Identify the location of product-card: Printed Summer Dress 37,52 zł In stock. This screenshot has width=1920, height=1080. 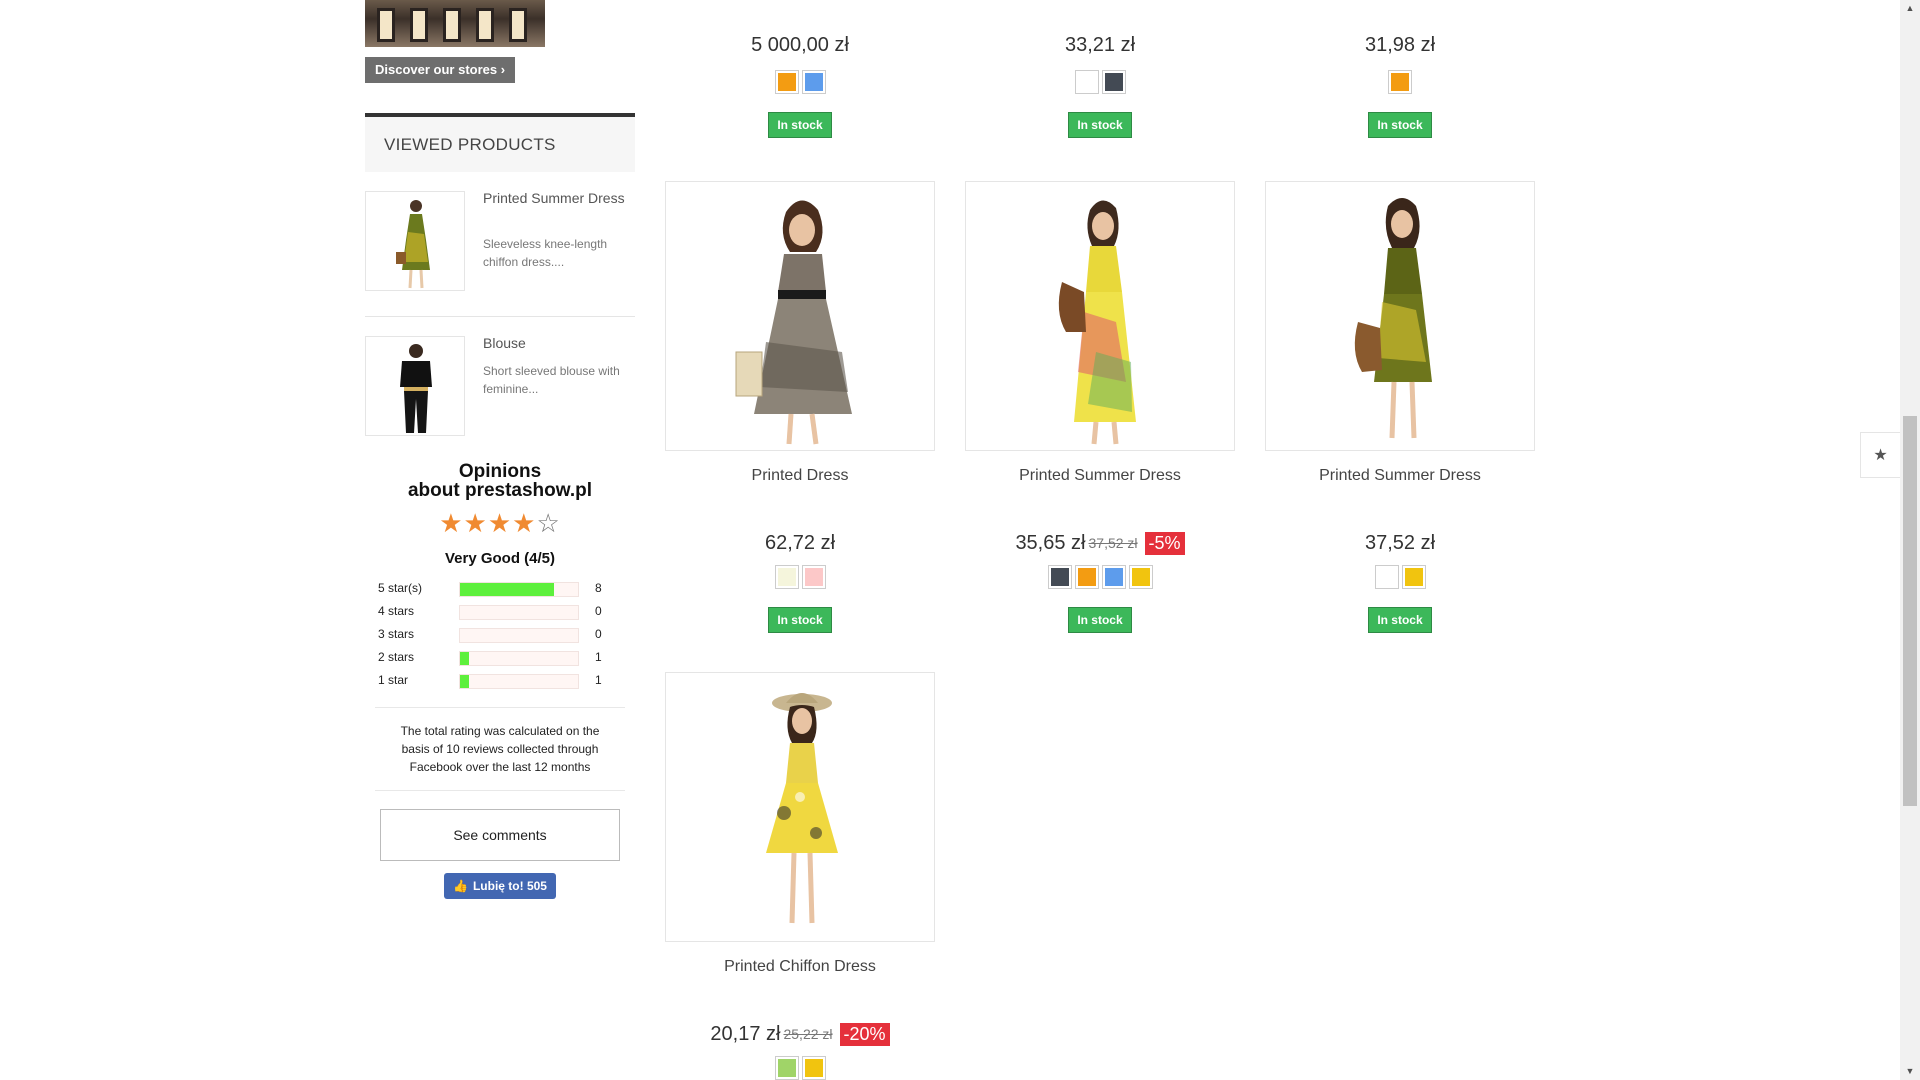
(1400, 407).